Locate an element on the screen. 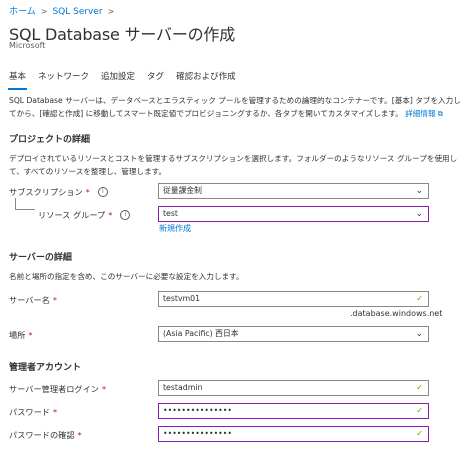 The height and width of the screenshot is (468, 474). resource-group-label: リソース グループ * i is located at coordinates (84, 215).